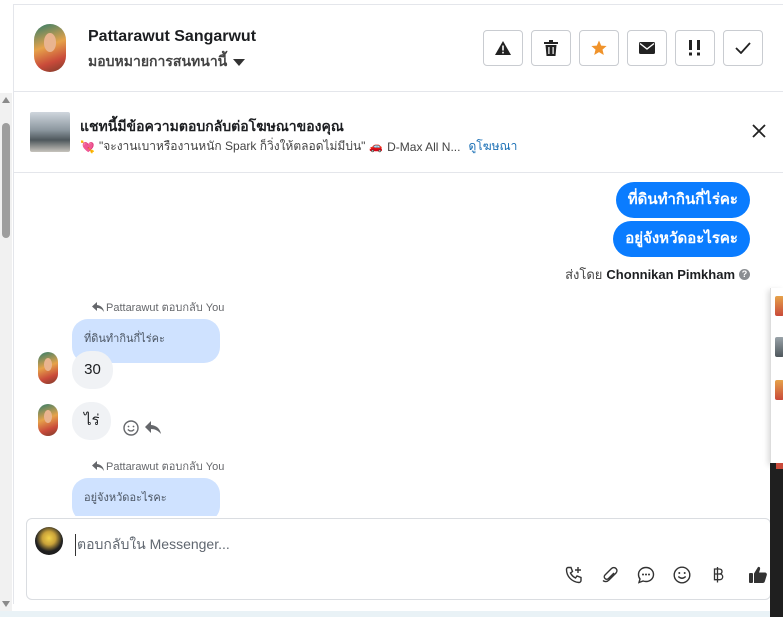 Image resolution: width=783 pixels, height=617 pixels. What do you see at coordinates (682, 200) in the screenshot?
I see `outgoing-message: ที่ดินทำกินกี่ไร่คะ` at bounding box center [682, 200].